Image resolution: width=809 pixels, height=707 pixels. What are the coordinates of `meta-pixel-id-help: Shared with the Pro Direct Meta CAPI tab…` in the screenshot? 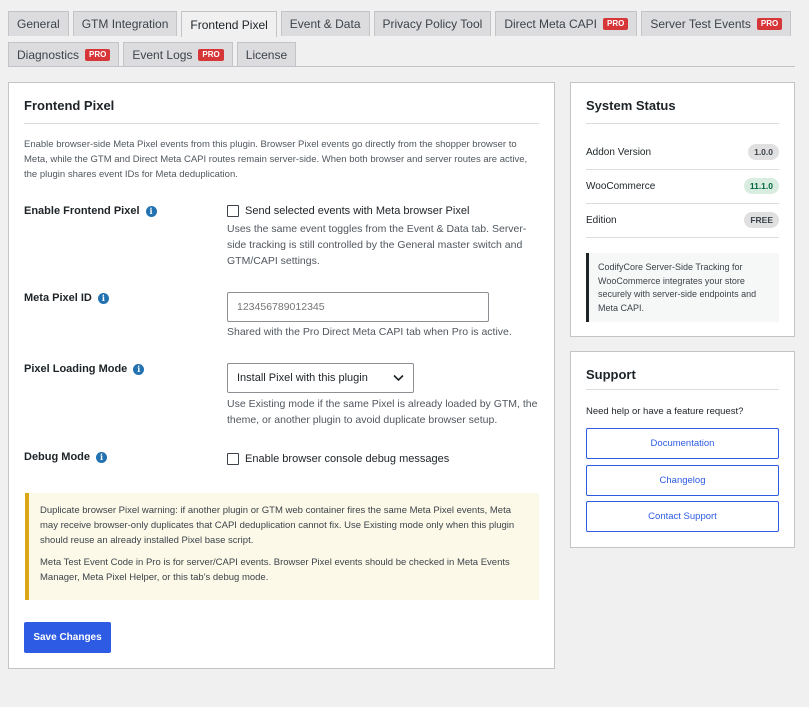 It's located at (369, 332).